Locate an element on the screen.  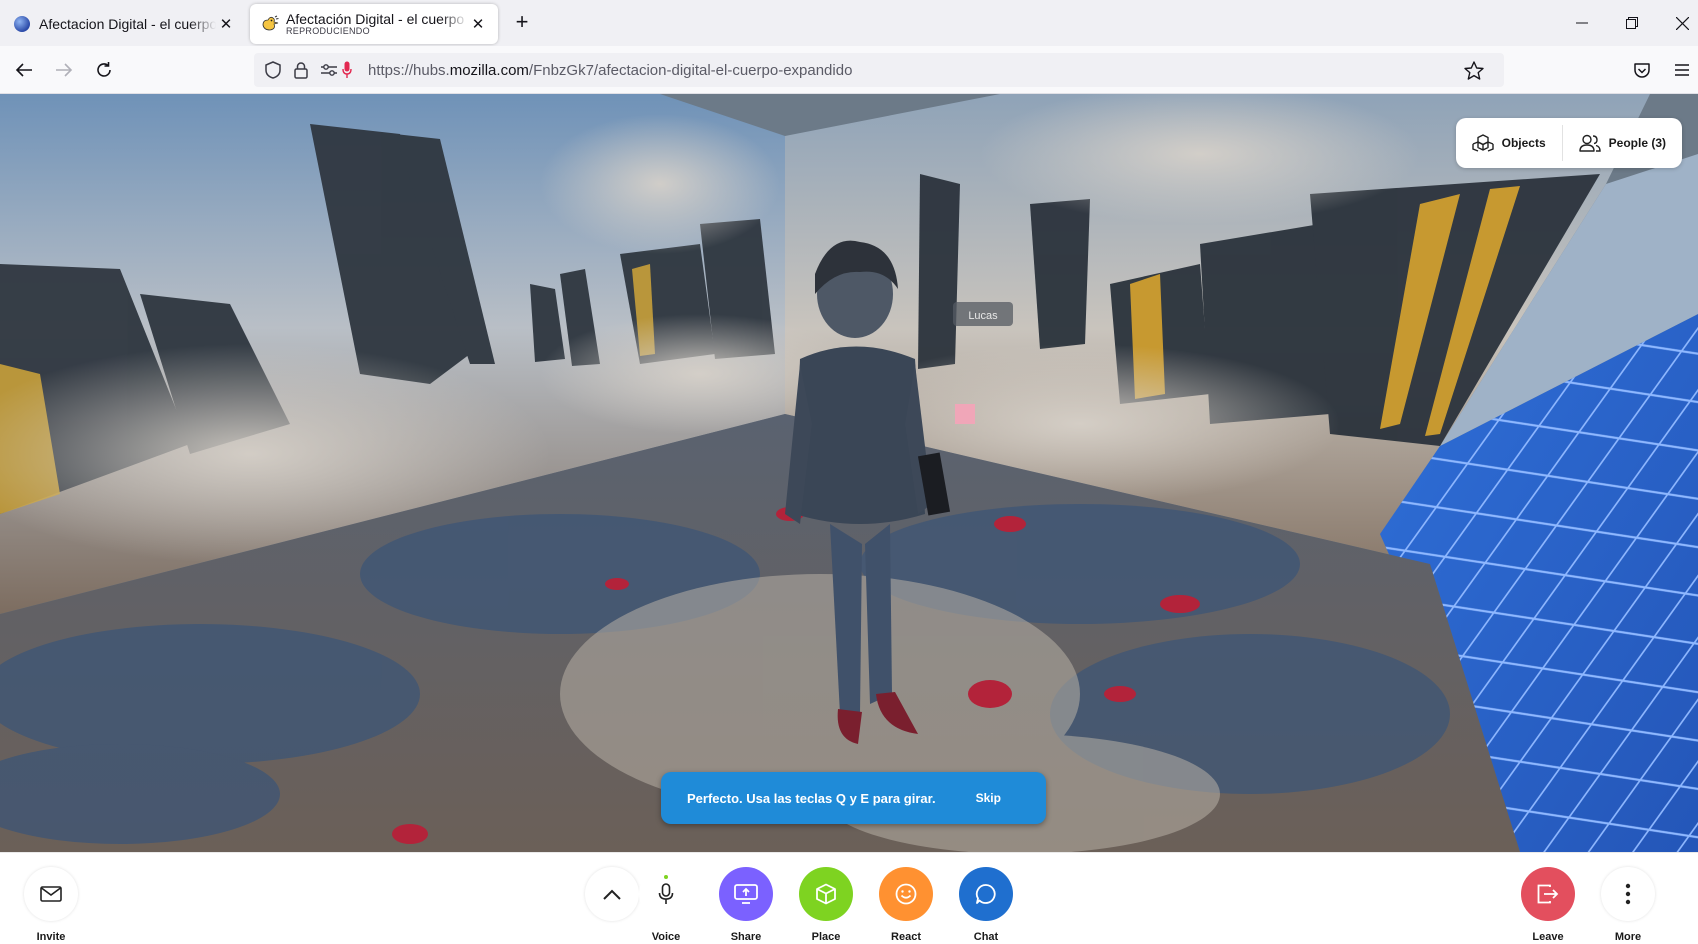
objects-icon is located at coordinates (1482, 143).